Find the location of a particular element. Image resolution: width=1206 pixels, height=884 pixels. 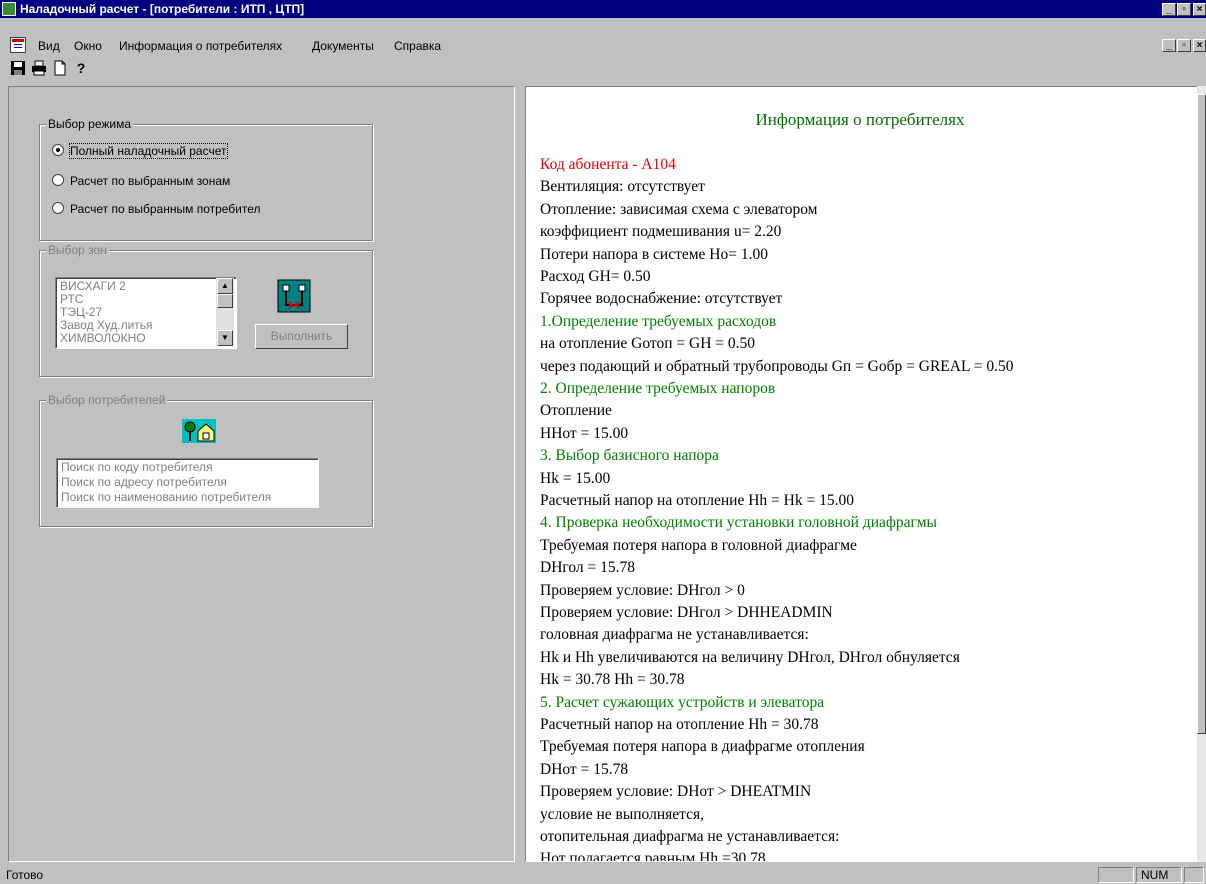

menu-consumer-info: Информация о потребителях is located at coordinates (200, 46).